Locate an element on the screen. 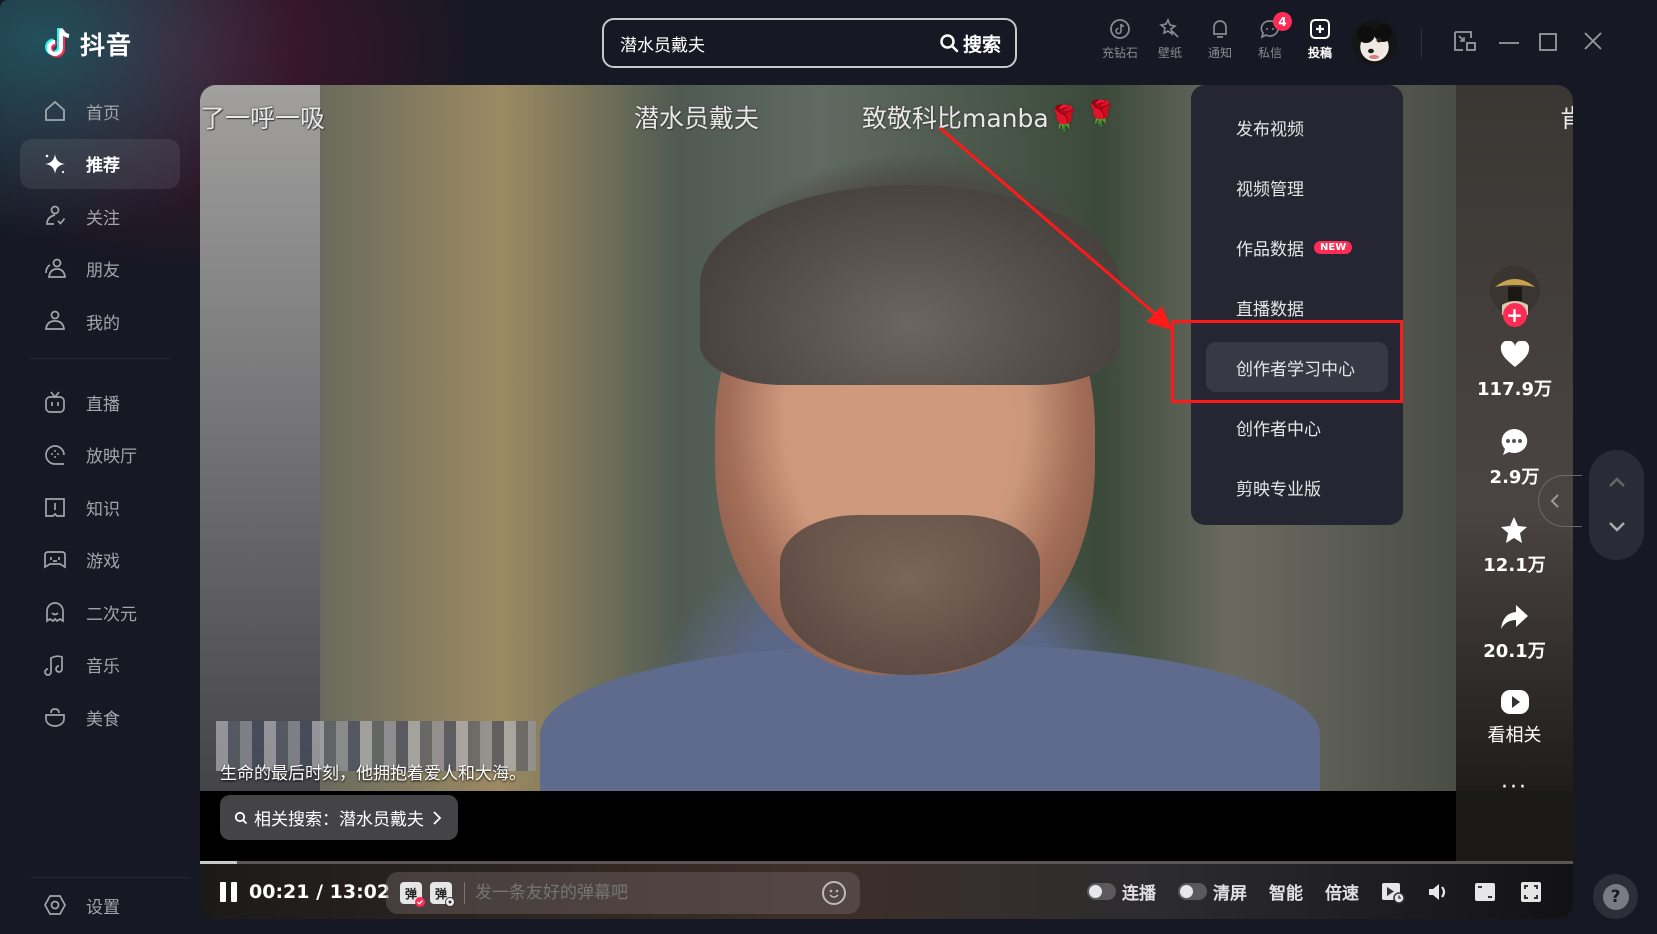 The height and width of the screenshot is (934, 1657). settings-divider is located at coordinates (110, 877).